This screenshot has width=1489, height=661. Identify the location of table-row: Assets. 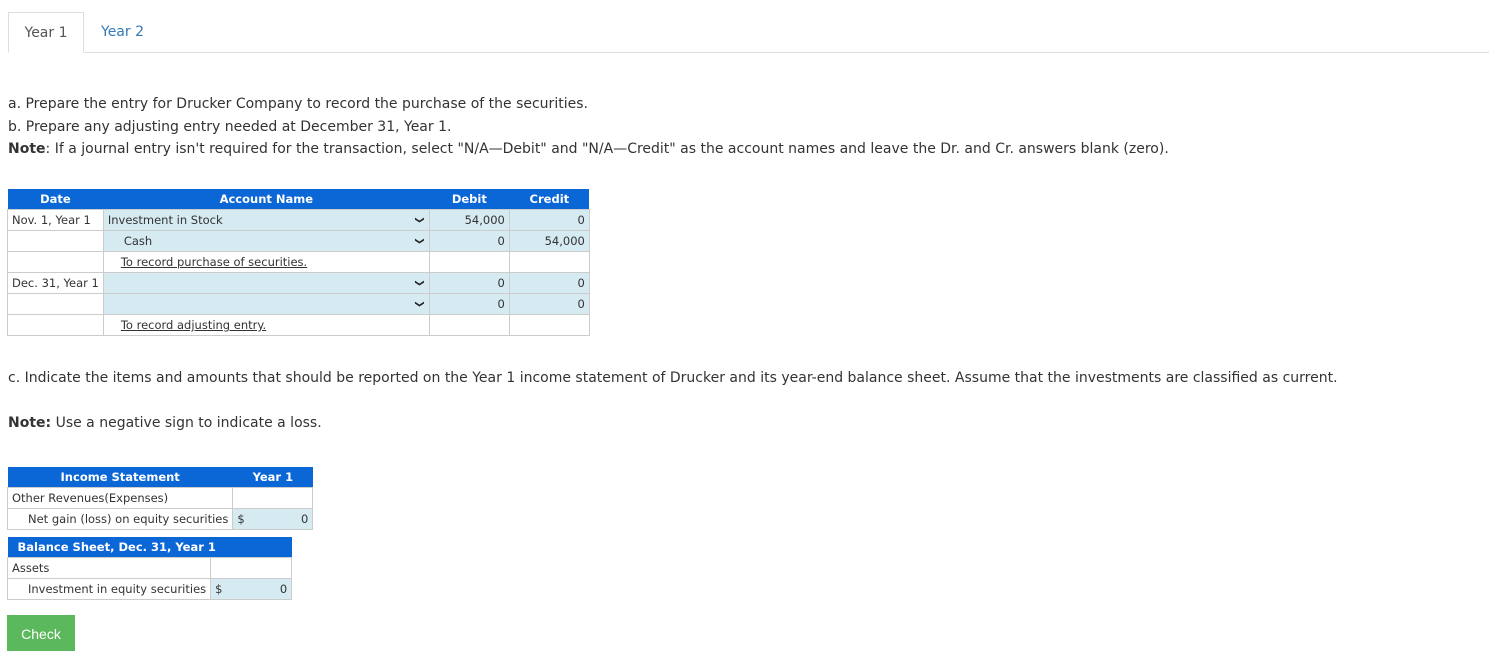
(149, 568).